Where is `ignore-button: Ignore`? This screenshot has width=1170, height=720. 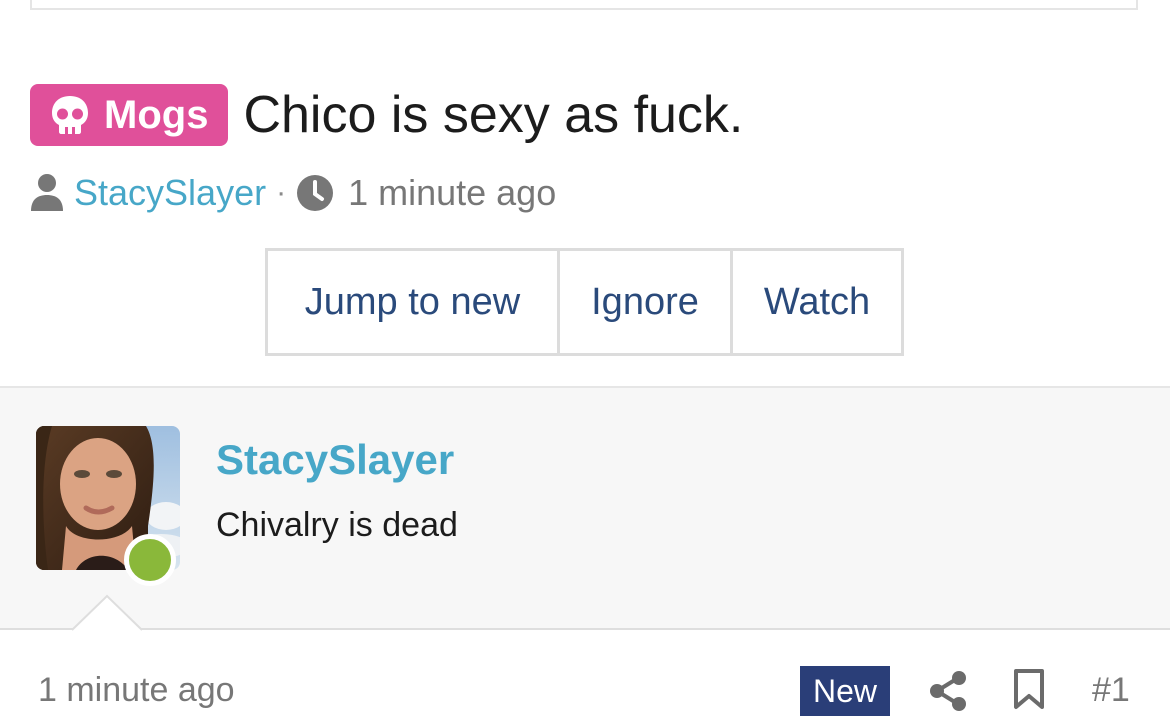 ignore-button: Ignore is located at coordinates (643, 302).